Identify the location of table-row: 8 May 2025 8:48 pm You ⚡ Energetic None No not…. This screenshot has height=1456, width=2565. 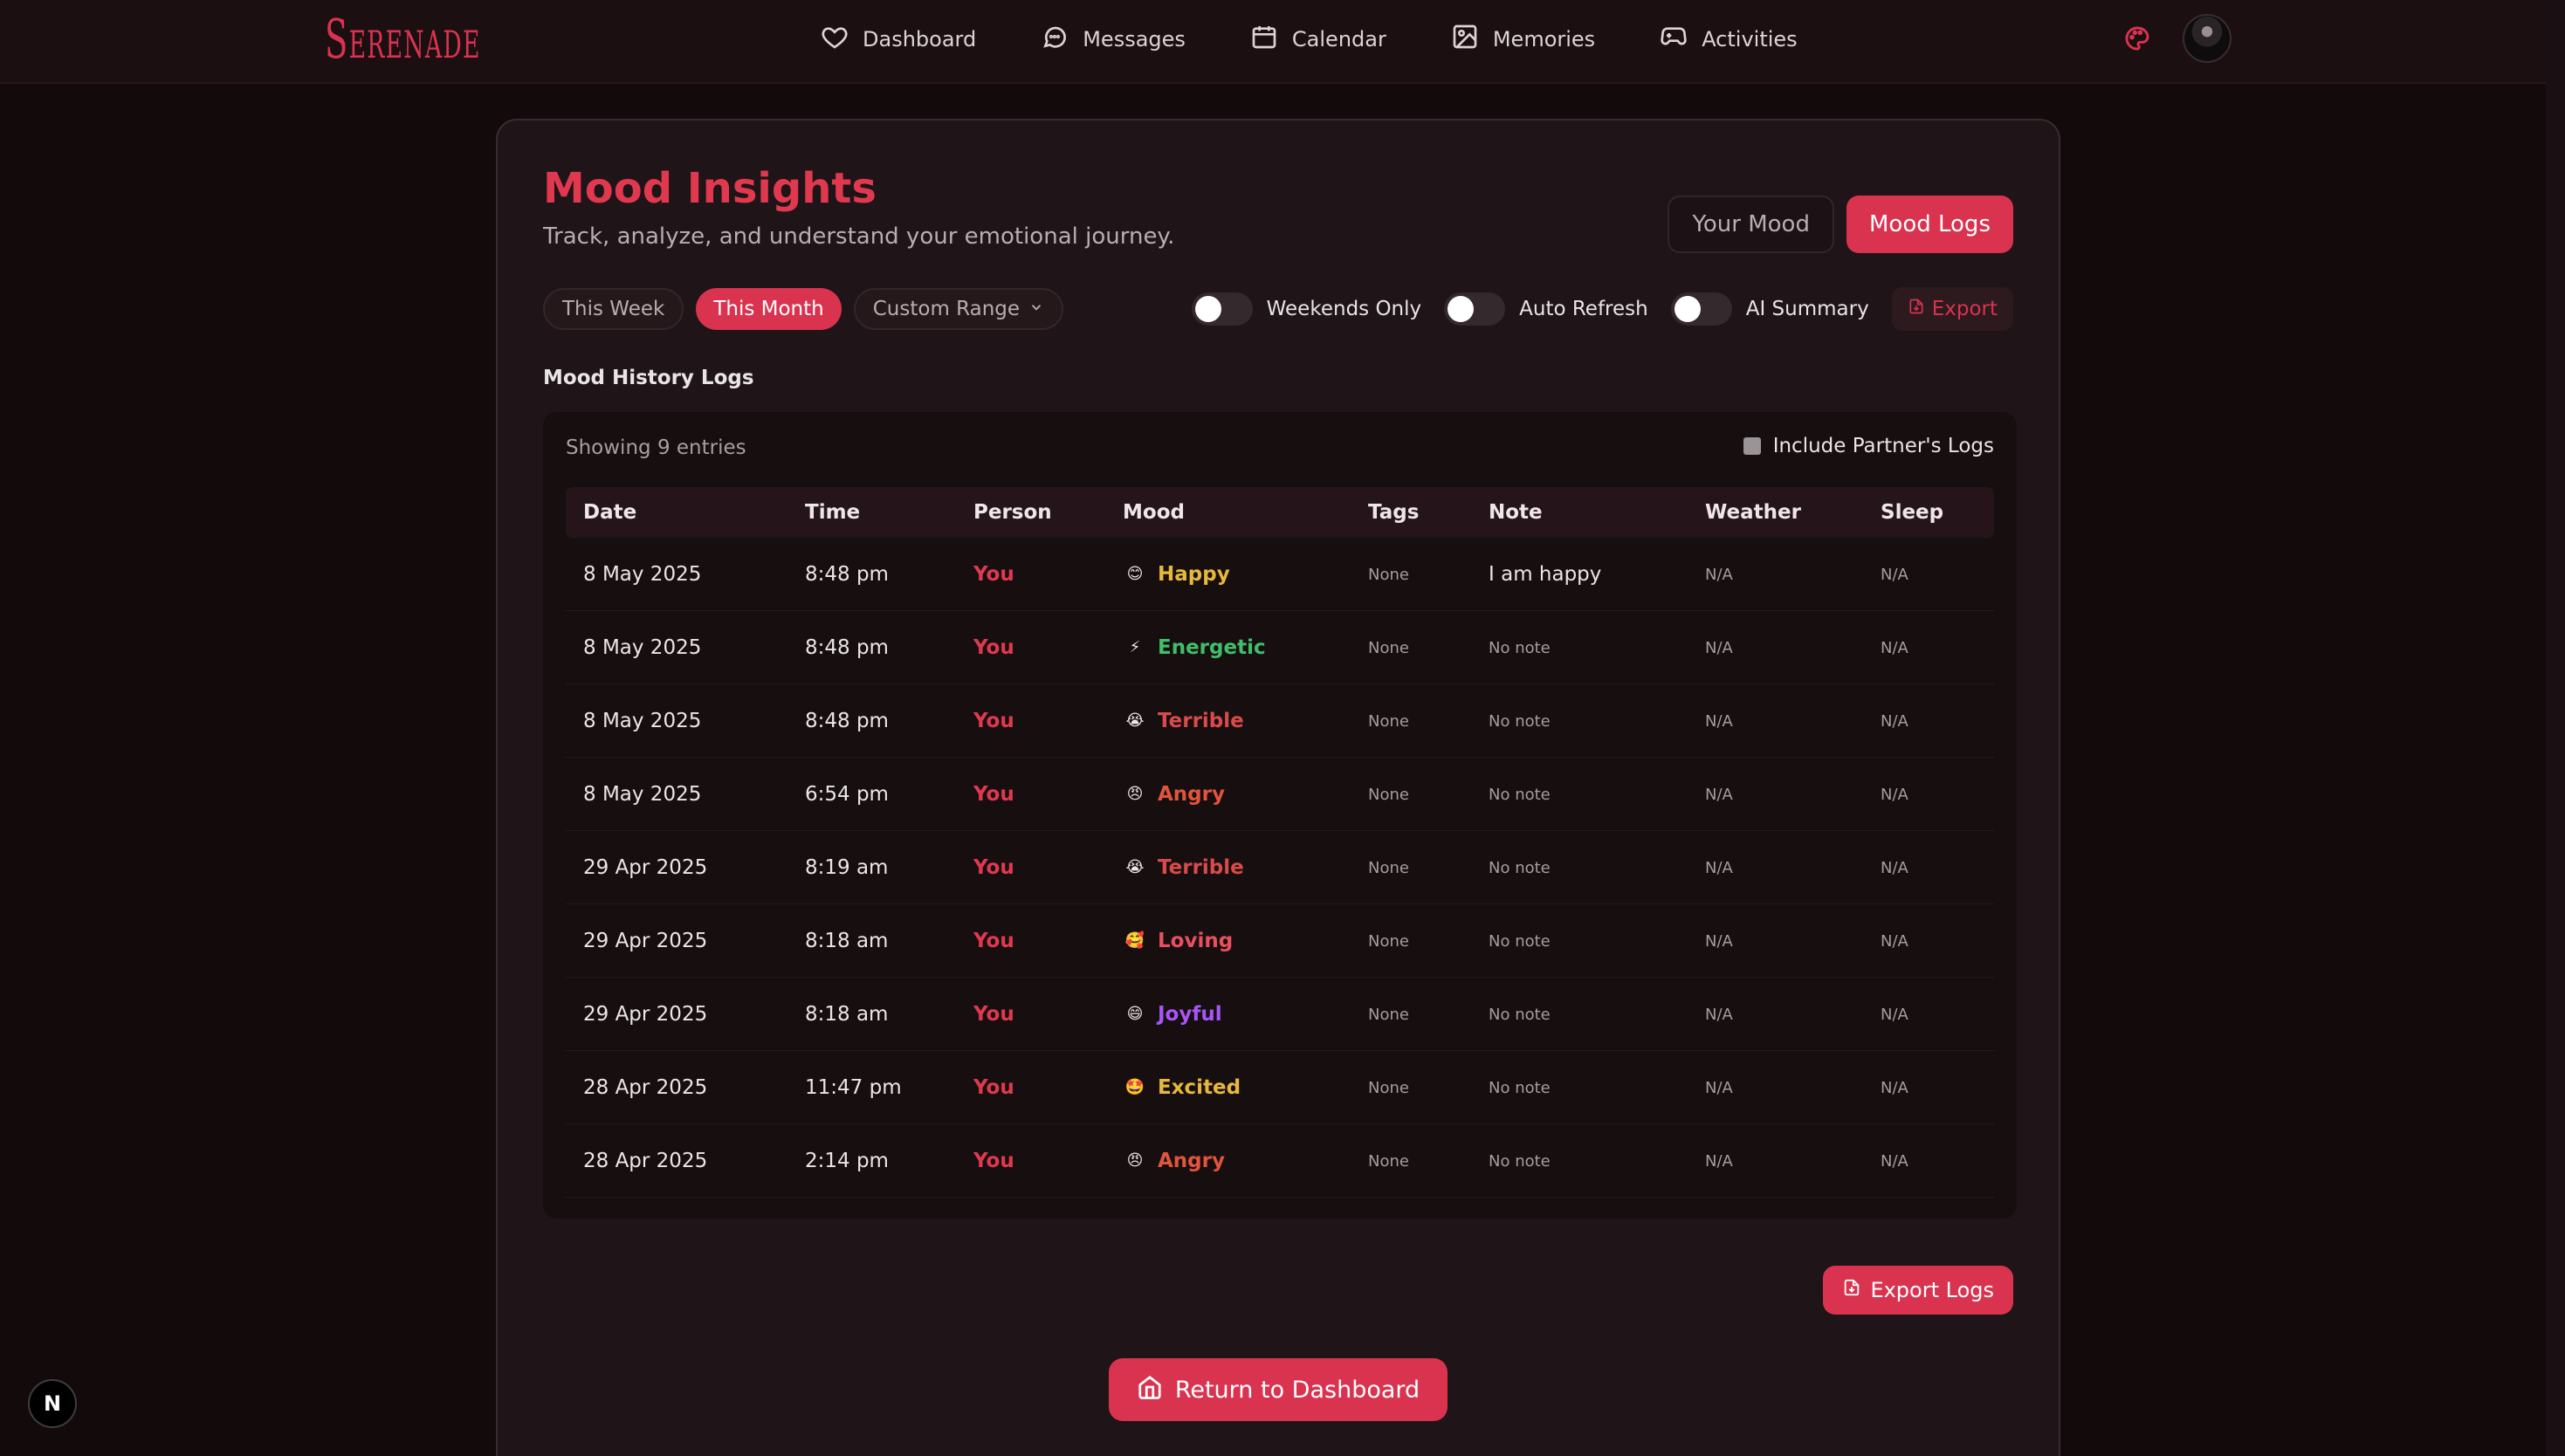
(1280, 647).